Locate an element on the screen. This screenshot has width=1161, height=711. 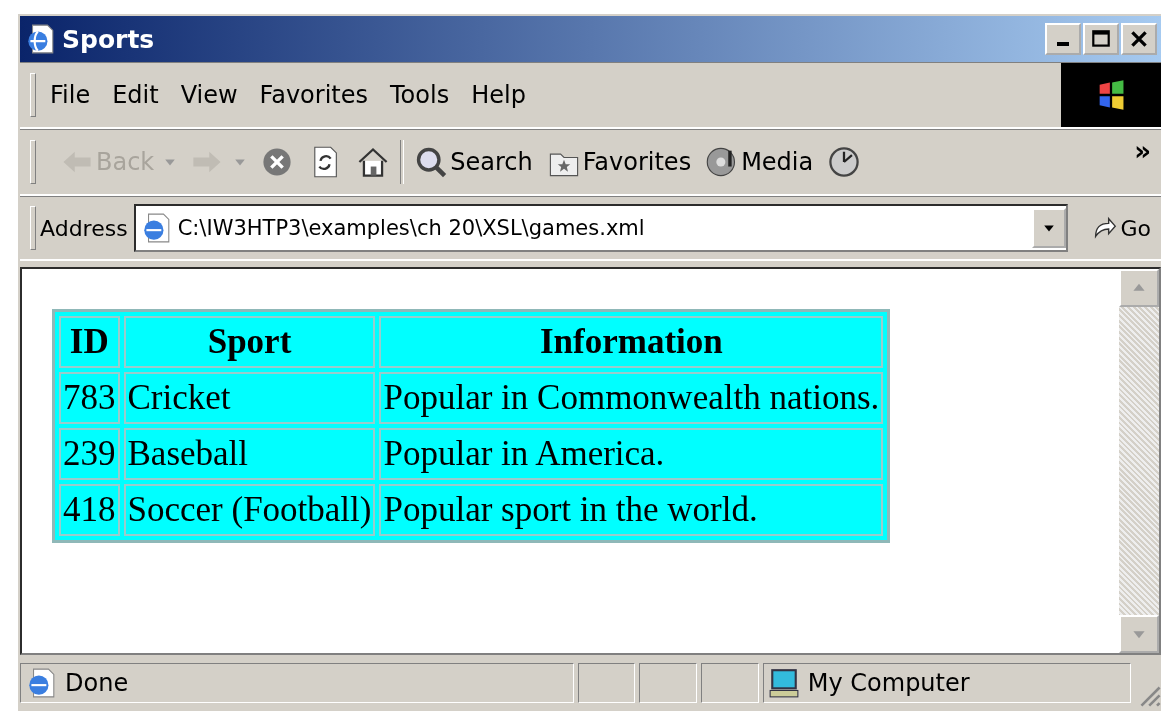
window-title: Sports is located at coordinates (108, 39).